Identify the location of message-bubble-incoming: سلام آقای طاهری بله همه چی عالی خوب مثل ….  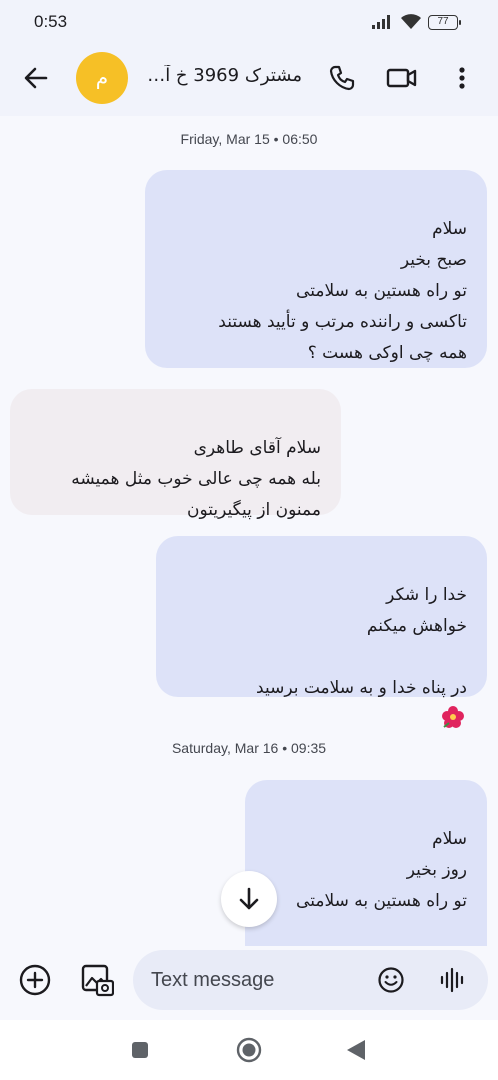
(175, 454).